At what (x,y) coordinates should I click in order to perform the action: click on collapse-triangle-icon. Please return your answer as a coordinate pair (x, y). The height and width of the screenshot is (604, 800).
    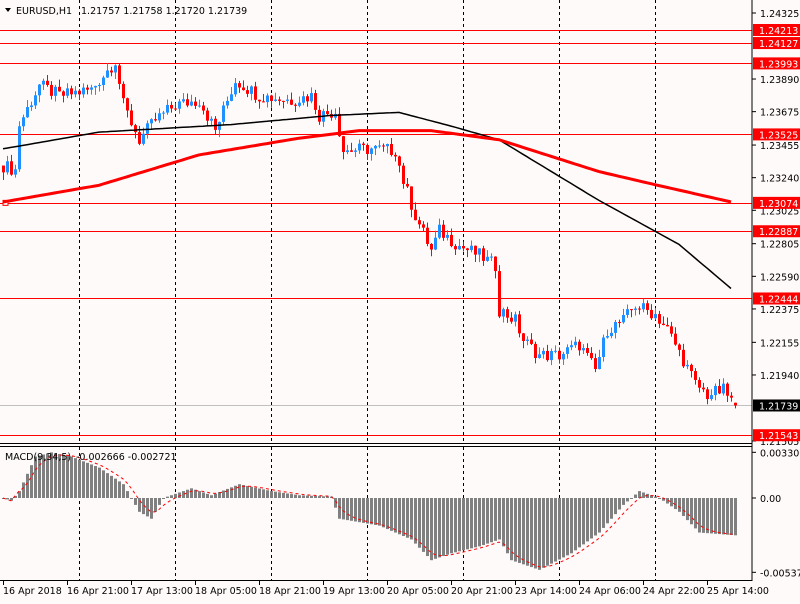
    Looking at the image, I should click on (8, 10).